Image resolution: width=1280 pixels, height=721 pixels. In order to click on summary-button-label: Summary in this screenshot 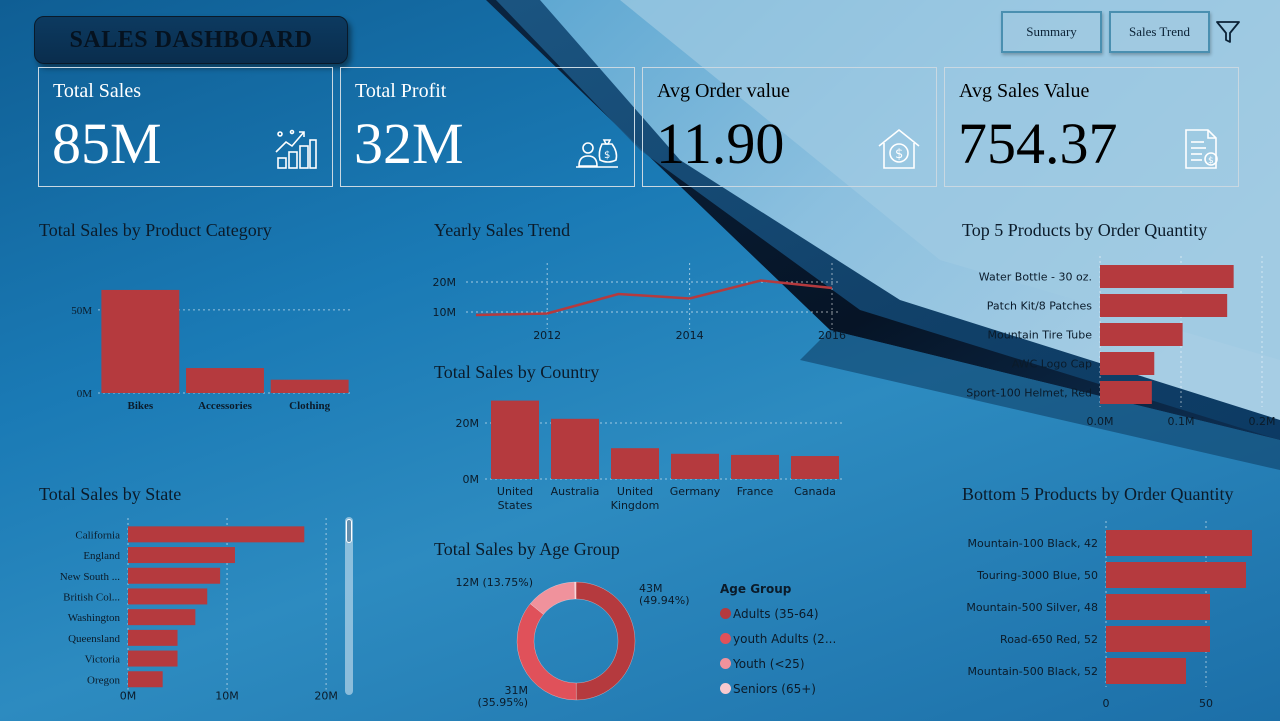, I will do `click(1051, 31)`.